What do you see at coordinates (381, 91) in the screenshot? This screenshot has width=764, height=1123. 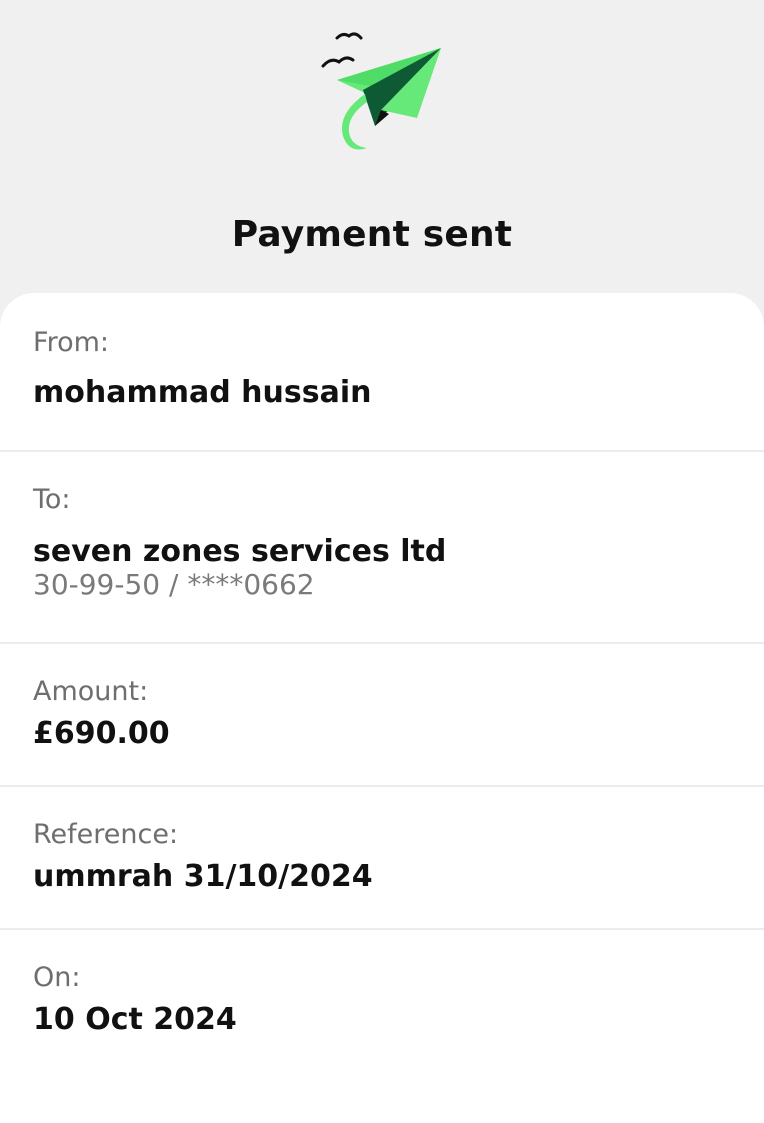 I see `paper-plane-icon` at bounding box center [381, 91].